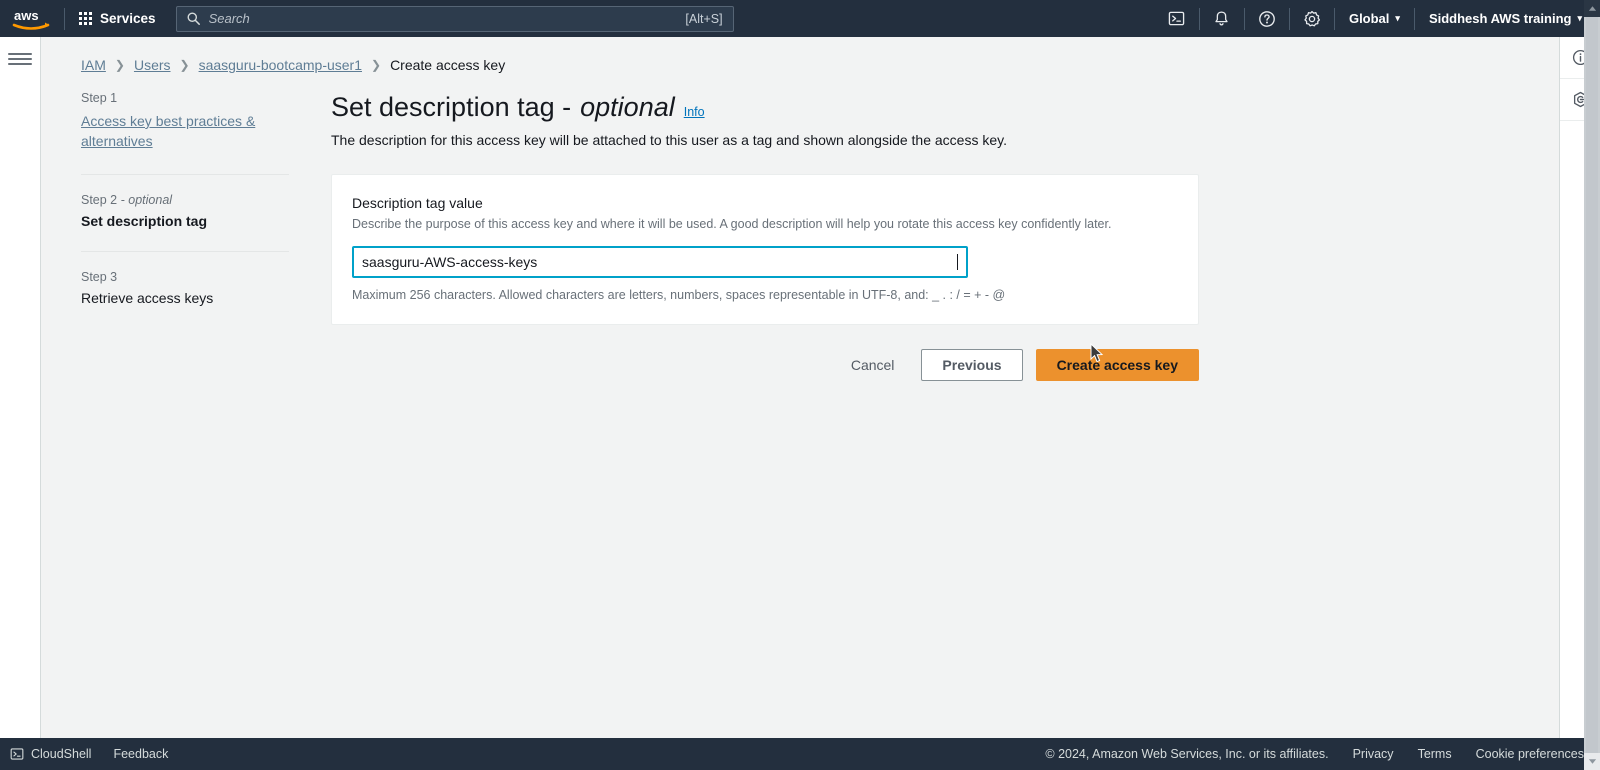 Image resolution: width=1600 pixels, height=770 pixels. I want to click on text-cursor, so click(957, 261).